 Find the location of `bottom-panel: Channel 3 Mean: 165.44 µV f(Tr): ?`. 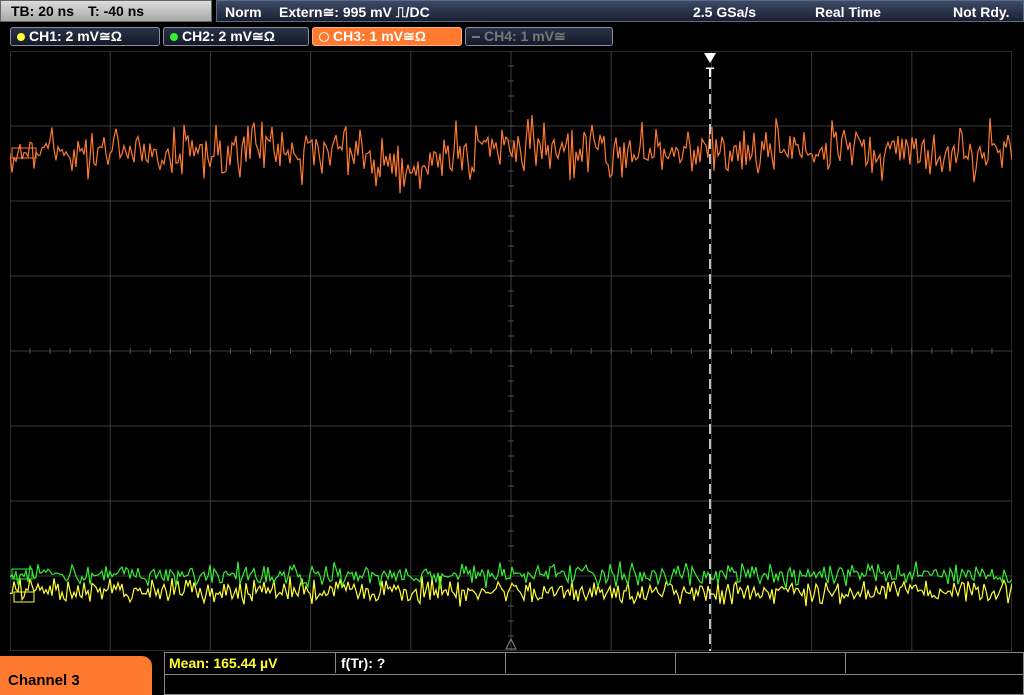

bottom-panel: Channel 3 Mean: 165.44 µV f(Tr): ? is located at coordinates (512, 673).